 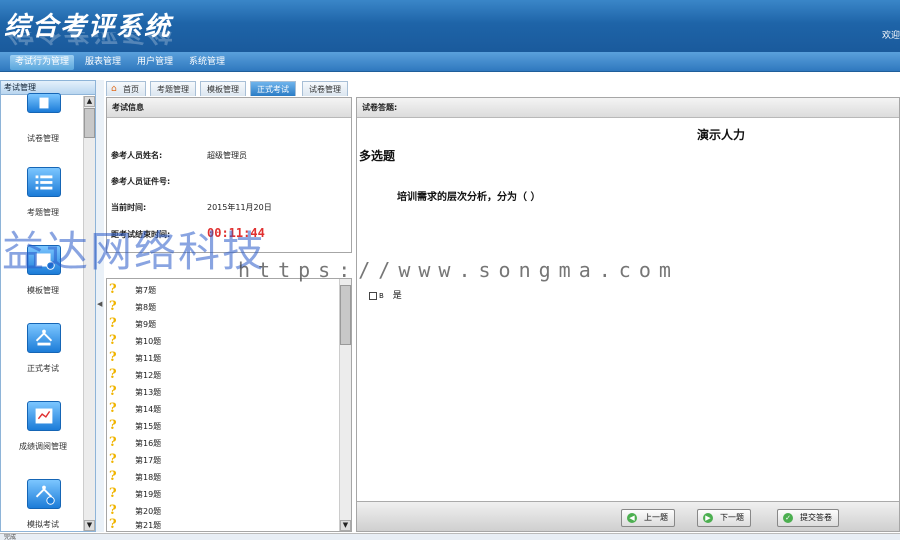 What do you see at coordinates (450, 26) in the screenshot?
I see `app-header: 综合考评系统 综合考评系统 欢迎` at bounding box center [450, 26].